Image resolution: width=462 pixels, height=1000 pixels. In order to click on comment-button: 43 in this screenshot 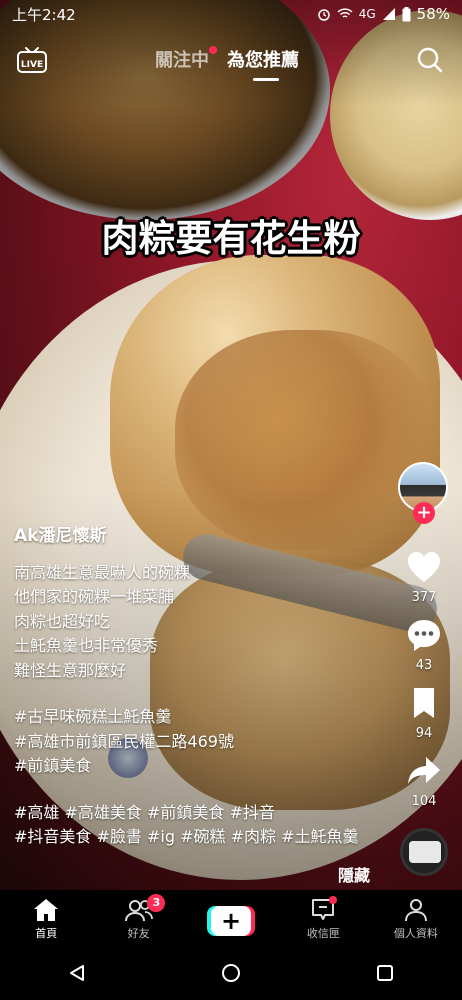, I will do `click(424, 645)`.